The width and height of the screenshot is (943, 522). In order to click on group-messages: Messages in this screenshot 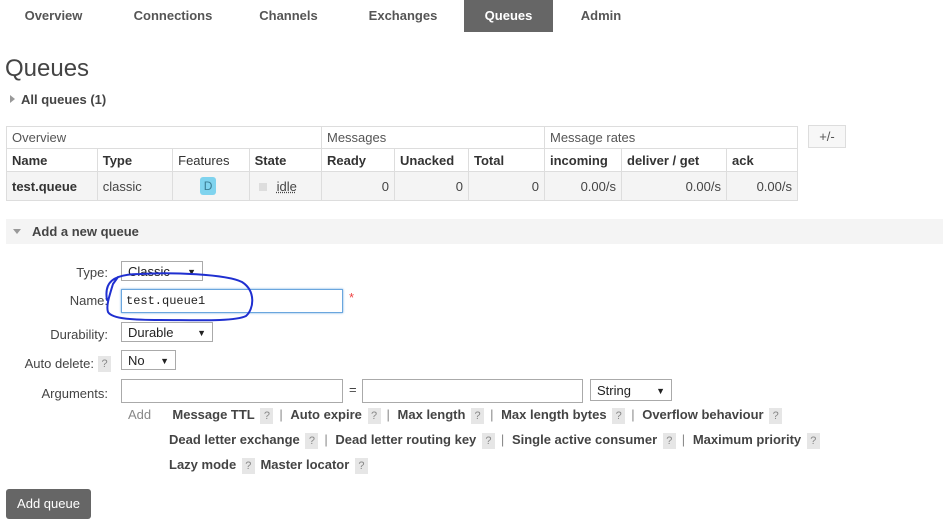, I will do `click(433, 137)`.